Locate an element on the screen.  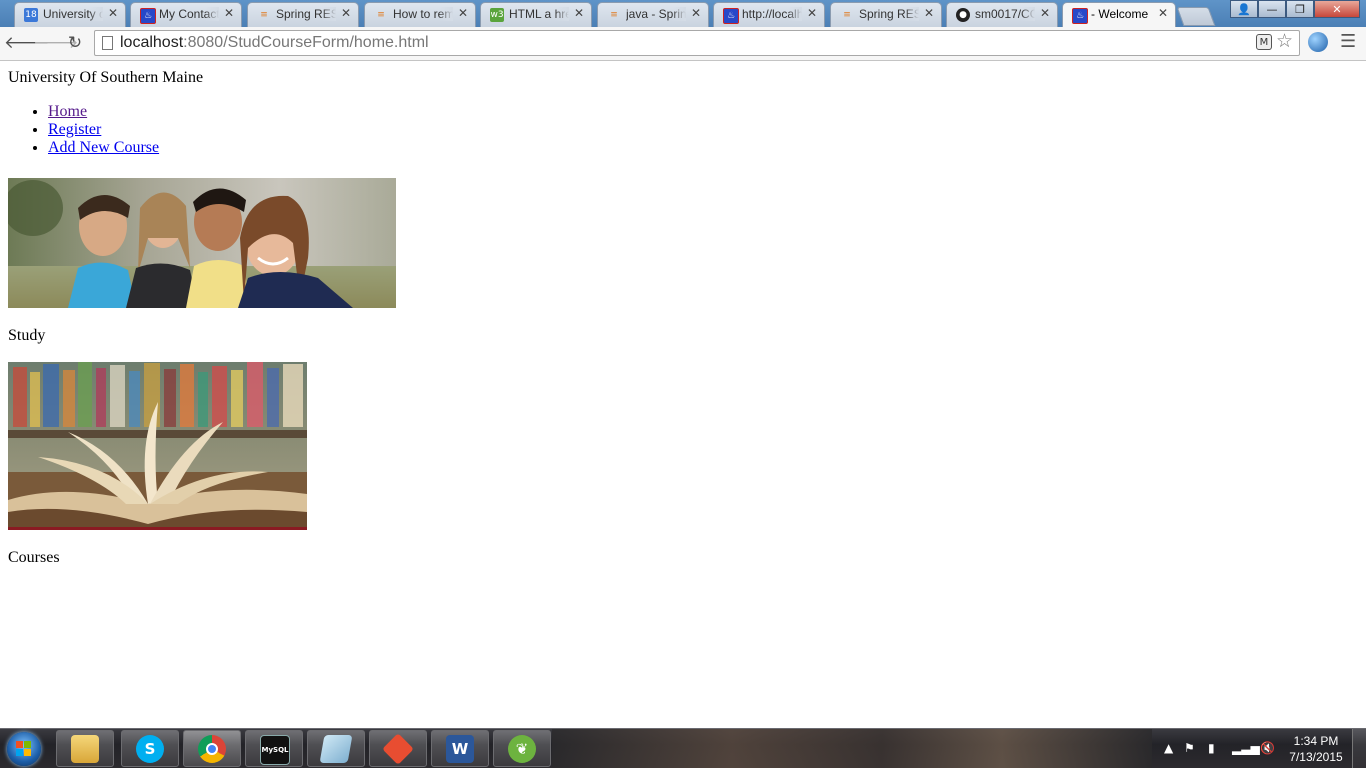
notepad-icon is located at coordinates (336, 749).